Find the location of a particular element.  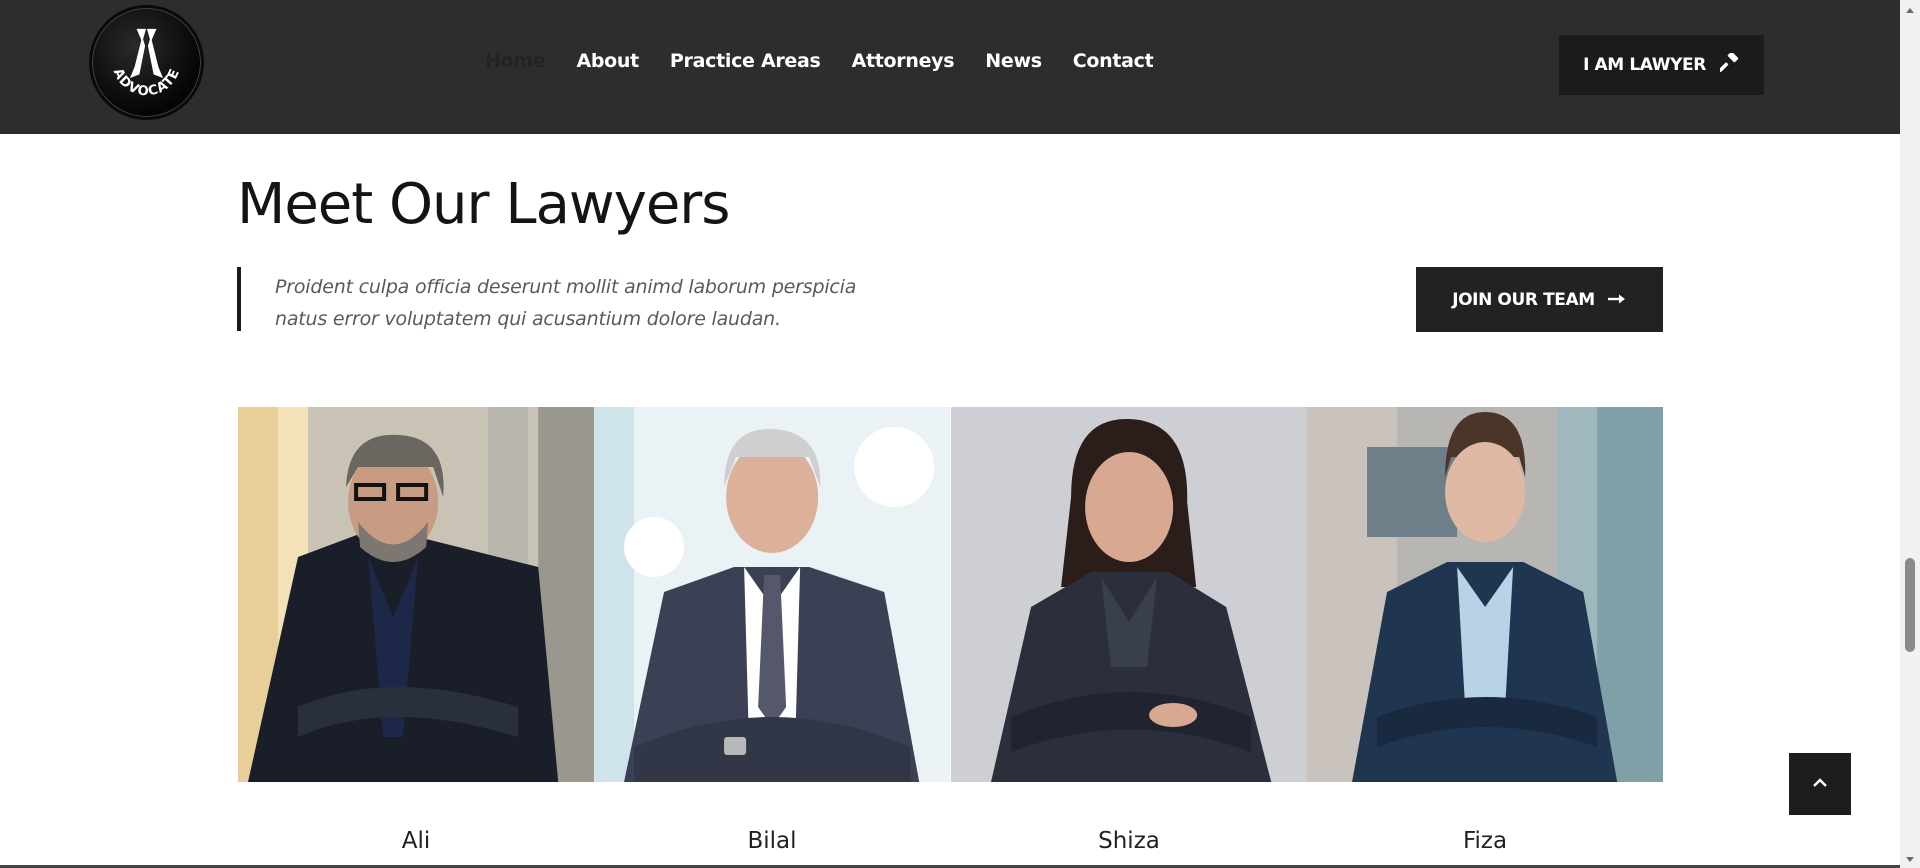

lawyer-name-fiza: Fiza is located at coordinates (1485, 841).